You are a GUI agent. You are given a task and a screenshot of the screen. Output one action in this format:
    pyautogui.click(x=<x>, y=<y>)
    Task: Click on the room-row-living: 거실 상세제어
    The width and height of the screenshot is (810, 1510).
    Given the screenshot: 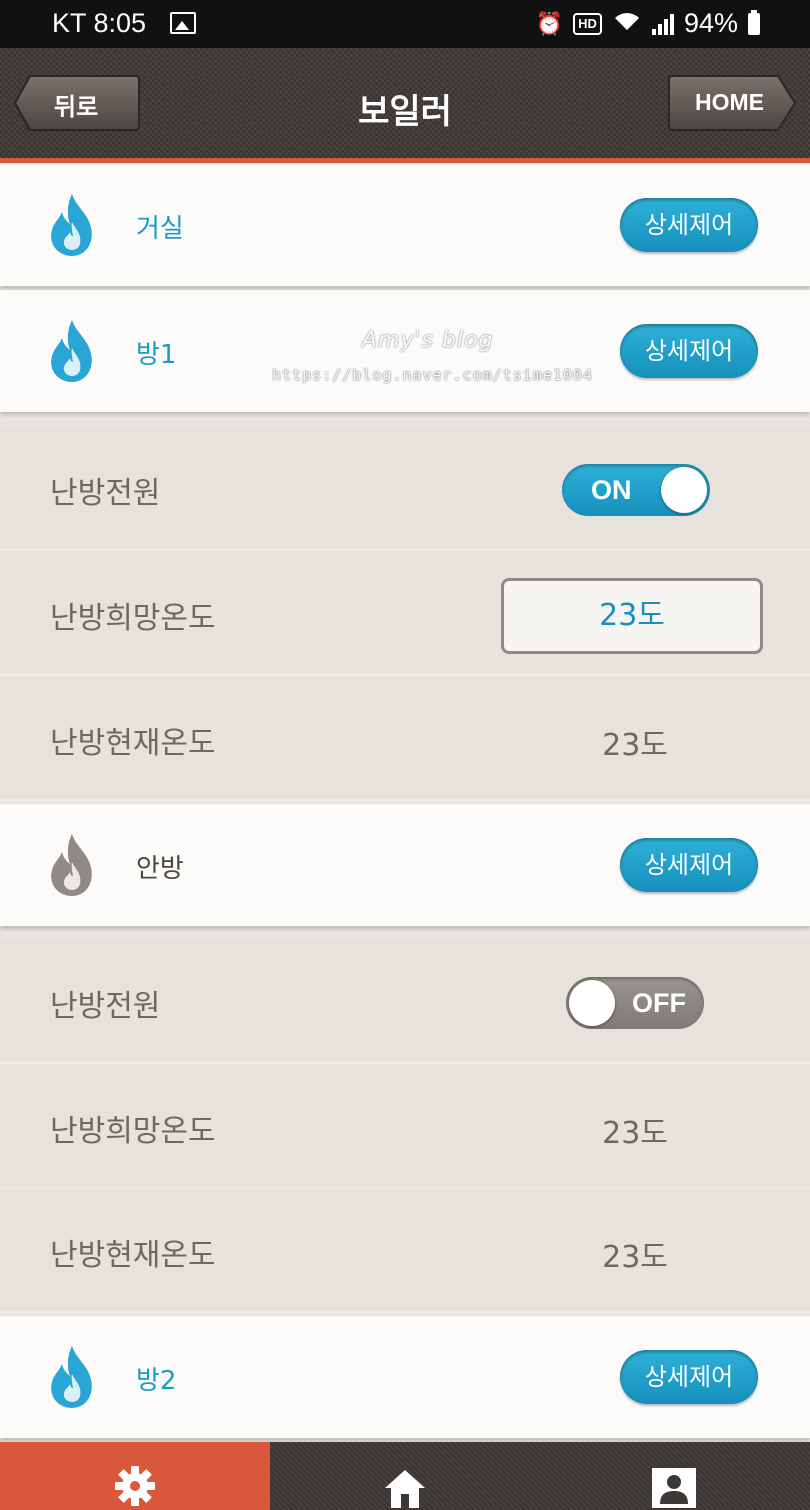 What is the action you would take?
    pyautogui.click(x=405, y=225)
    